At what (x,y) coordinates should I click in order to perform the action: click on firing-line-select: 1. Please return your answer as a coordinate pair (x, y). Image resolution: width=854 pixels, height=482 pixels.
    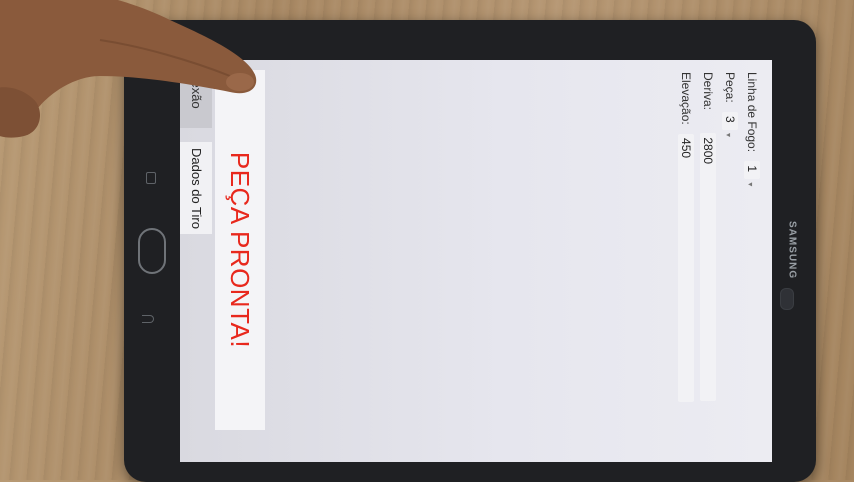
    Looking at the image, I should click on (752, 170).